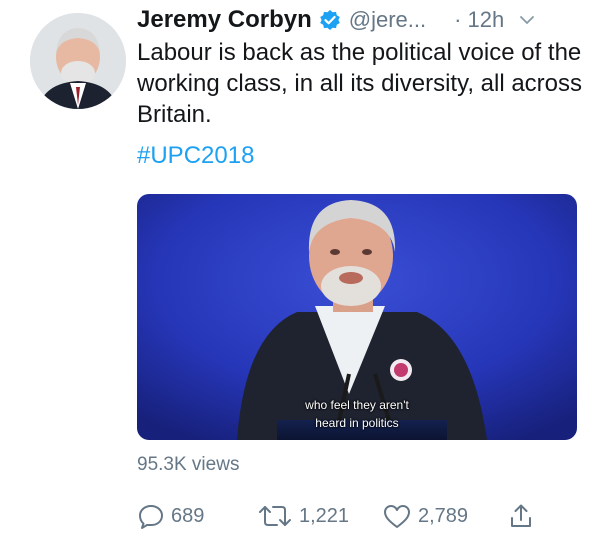 This screenshot has width=607, height=541. Describe the element at coordinates (479, 20) in the screenshot. I see `tweet-timestamp: · 12h` at that location.